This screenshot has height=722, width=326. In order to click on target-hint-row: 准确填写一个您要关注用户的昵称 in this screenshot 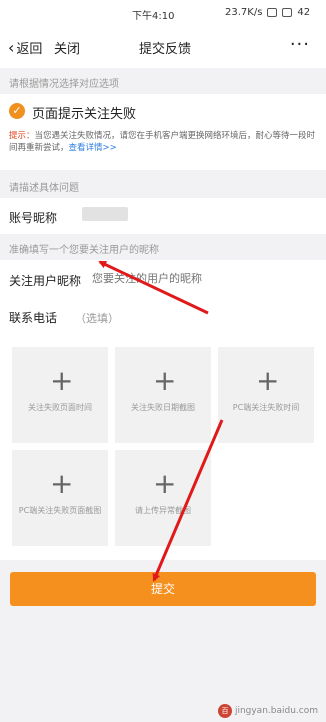, I will do `click(163, 247)`.